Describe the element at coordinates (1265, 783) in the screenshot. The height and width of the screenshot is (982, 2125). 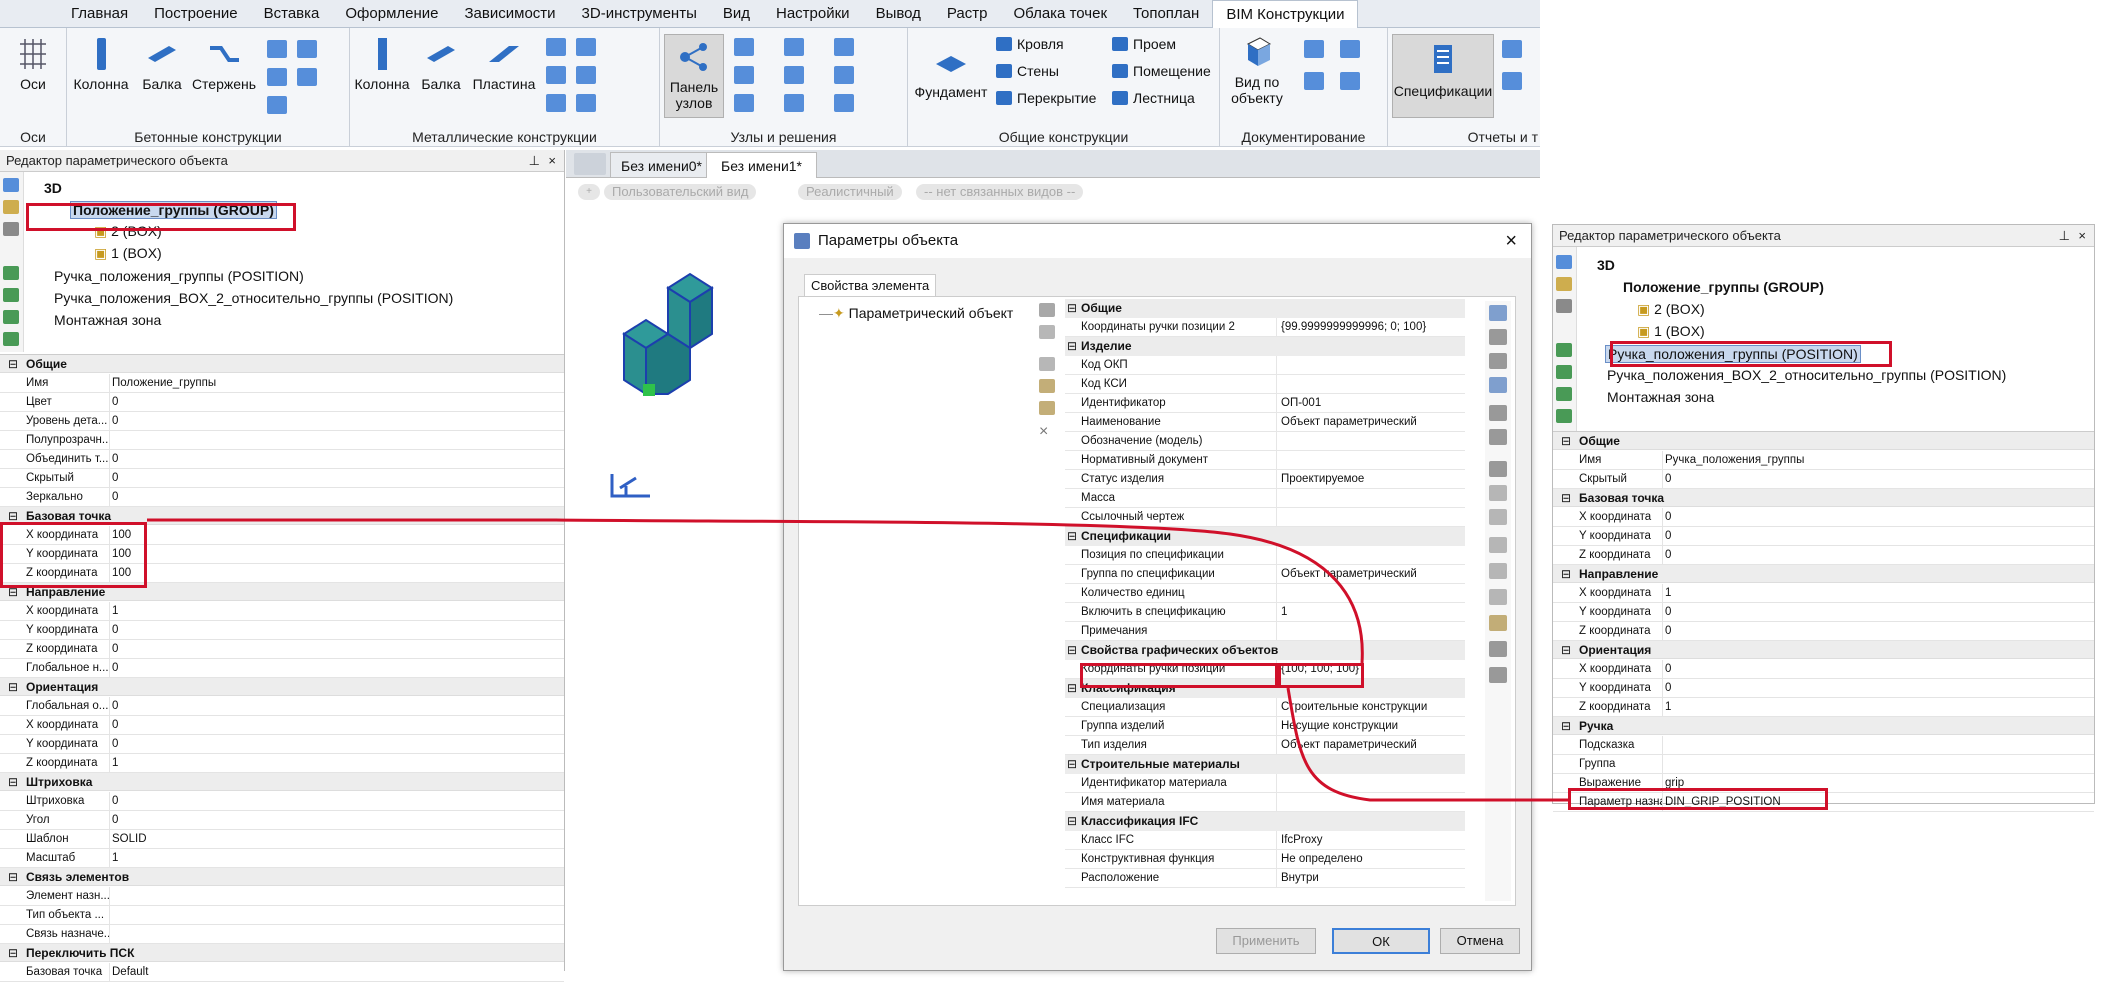
I see `property-row: Идентификатор материала` at that location.